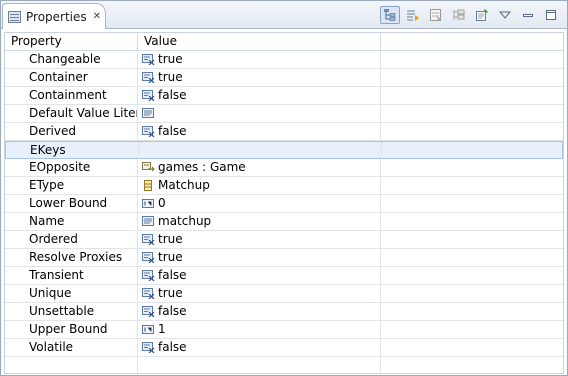  I want to click on property-value-cell: 0, so click(259, 203).